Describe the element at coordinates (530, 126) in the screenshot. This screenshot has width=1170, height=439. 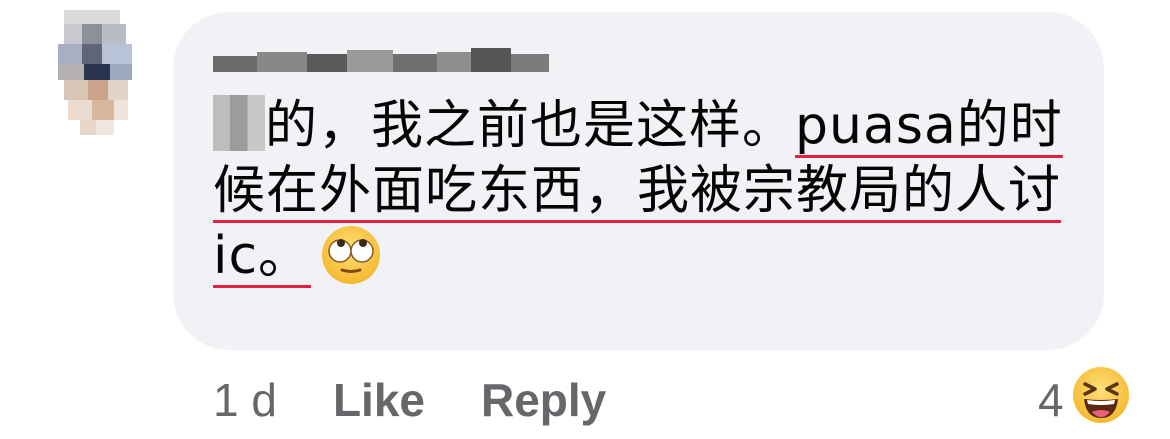
I see `comment-text-prefix: 的，我之前也是这样。` at that location.